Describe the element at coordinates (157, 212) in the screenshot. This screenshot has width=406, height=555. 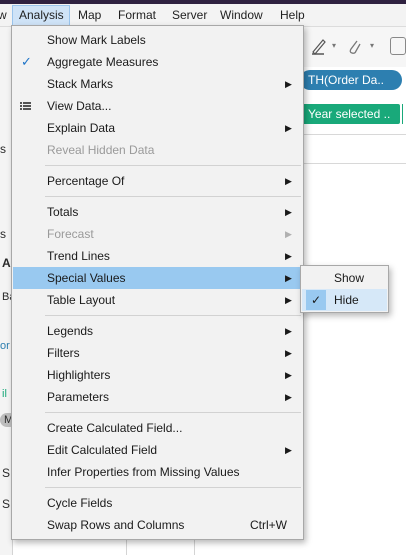
I see `menu-item-totals: Totals ▶` at that location.